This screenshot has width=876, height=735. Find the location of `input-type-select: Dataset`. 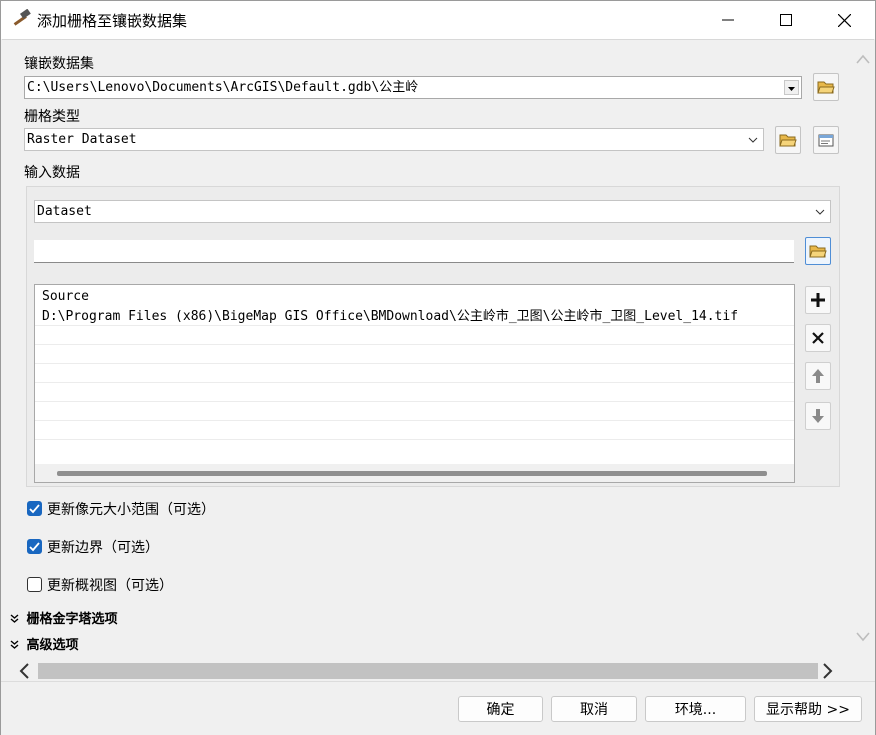

input-type-select: Dataset is located at coordinates (432, 211).